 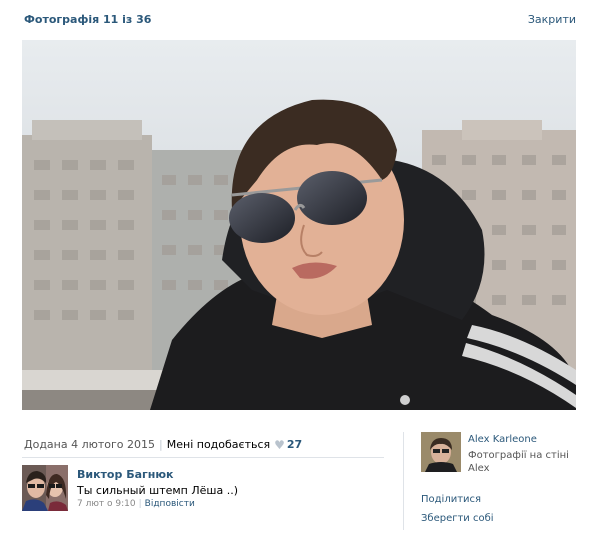 I want to click on close-link: Закрити, so click(x=552, y=19).